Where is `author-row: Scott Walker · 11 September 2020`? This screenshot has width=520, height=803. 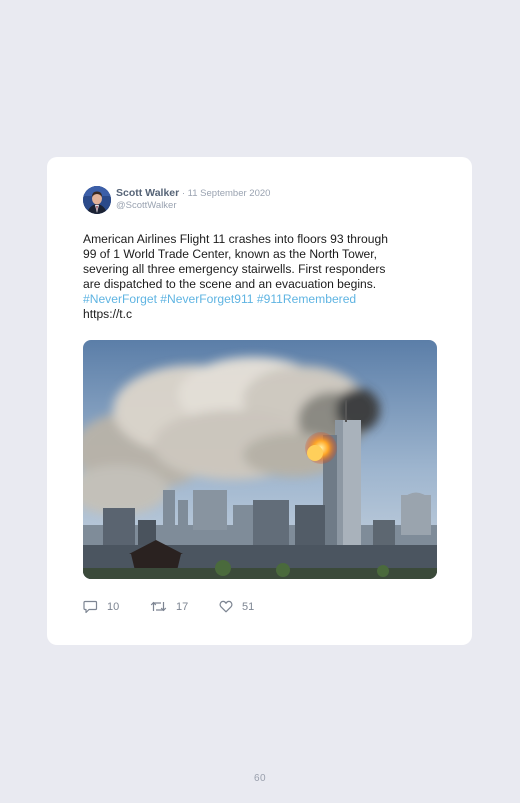
author-row: Scott Walker · 11 September 2020 is located at coordinates (193, 193).